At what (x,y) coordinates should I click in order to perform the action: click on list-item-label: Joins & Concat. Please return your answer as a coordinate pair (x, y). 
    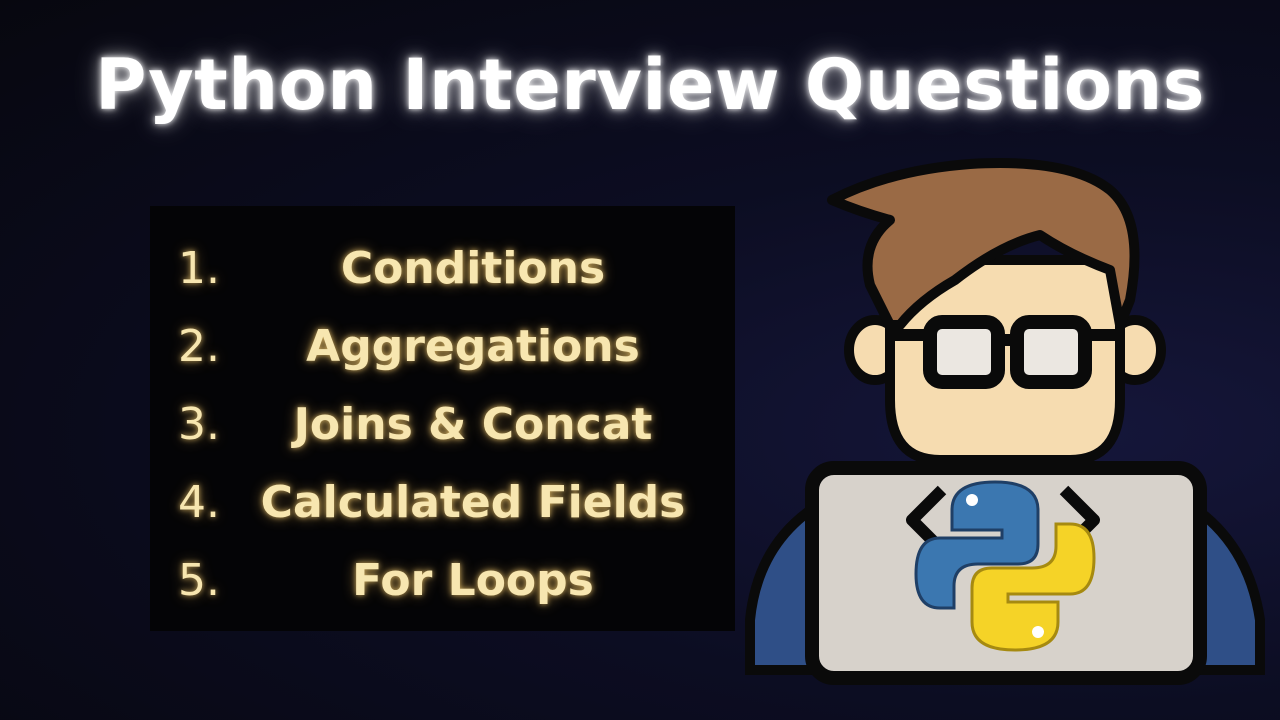
    Looking at the image, I should click on (473, 424).